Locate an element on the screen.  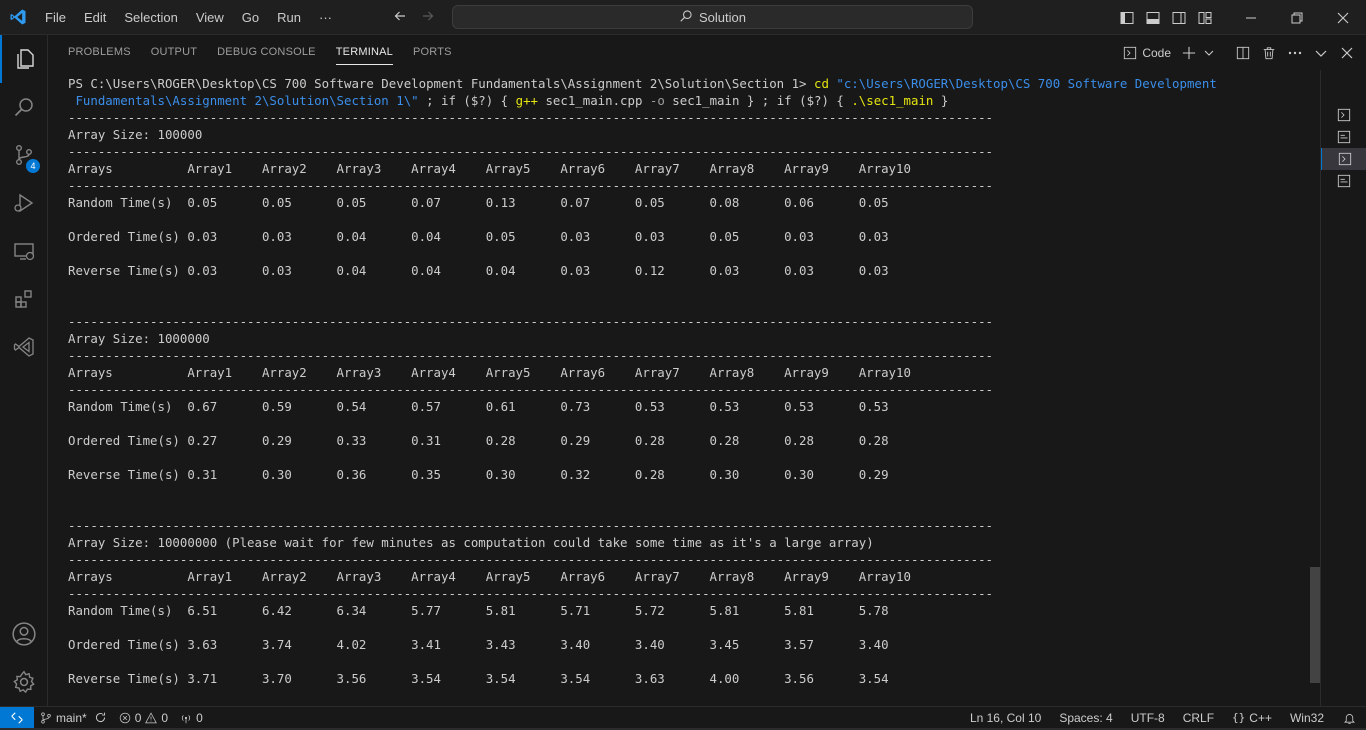
menu-run: Run is located at coordinates (289, 17).